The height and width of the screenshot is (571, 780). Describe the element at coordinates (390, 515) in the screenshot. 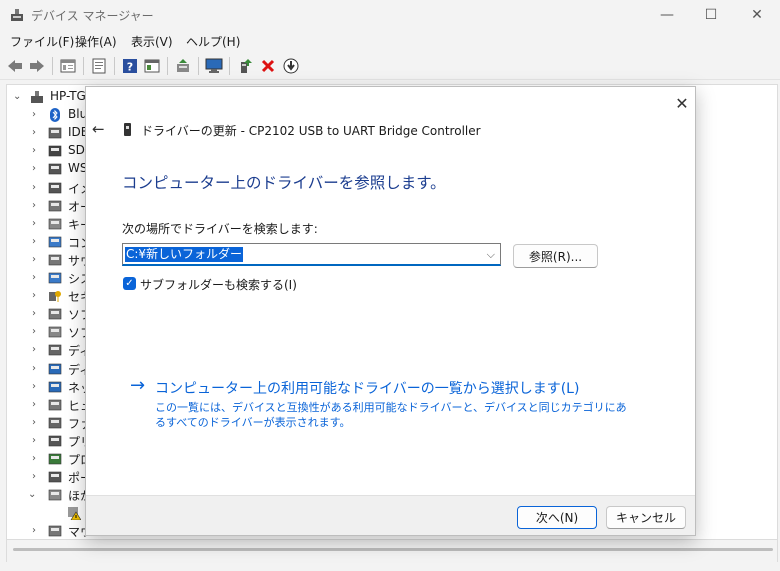

I see `dialog-footer: 次へ(N) キャンセル` at that location.